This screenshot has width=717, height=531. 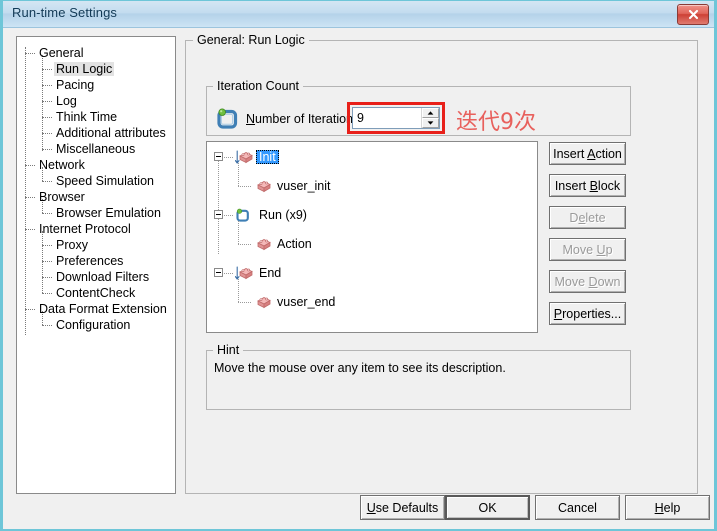 I want to click on sidebar-item-miscellaneous: Miscellaneous, so click(x=95, y=149).